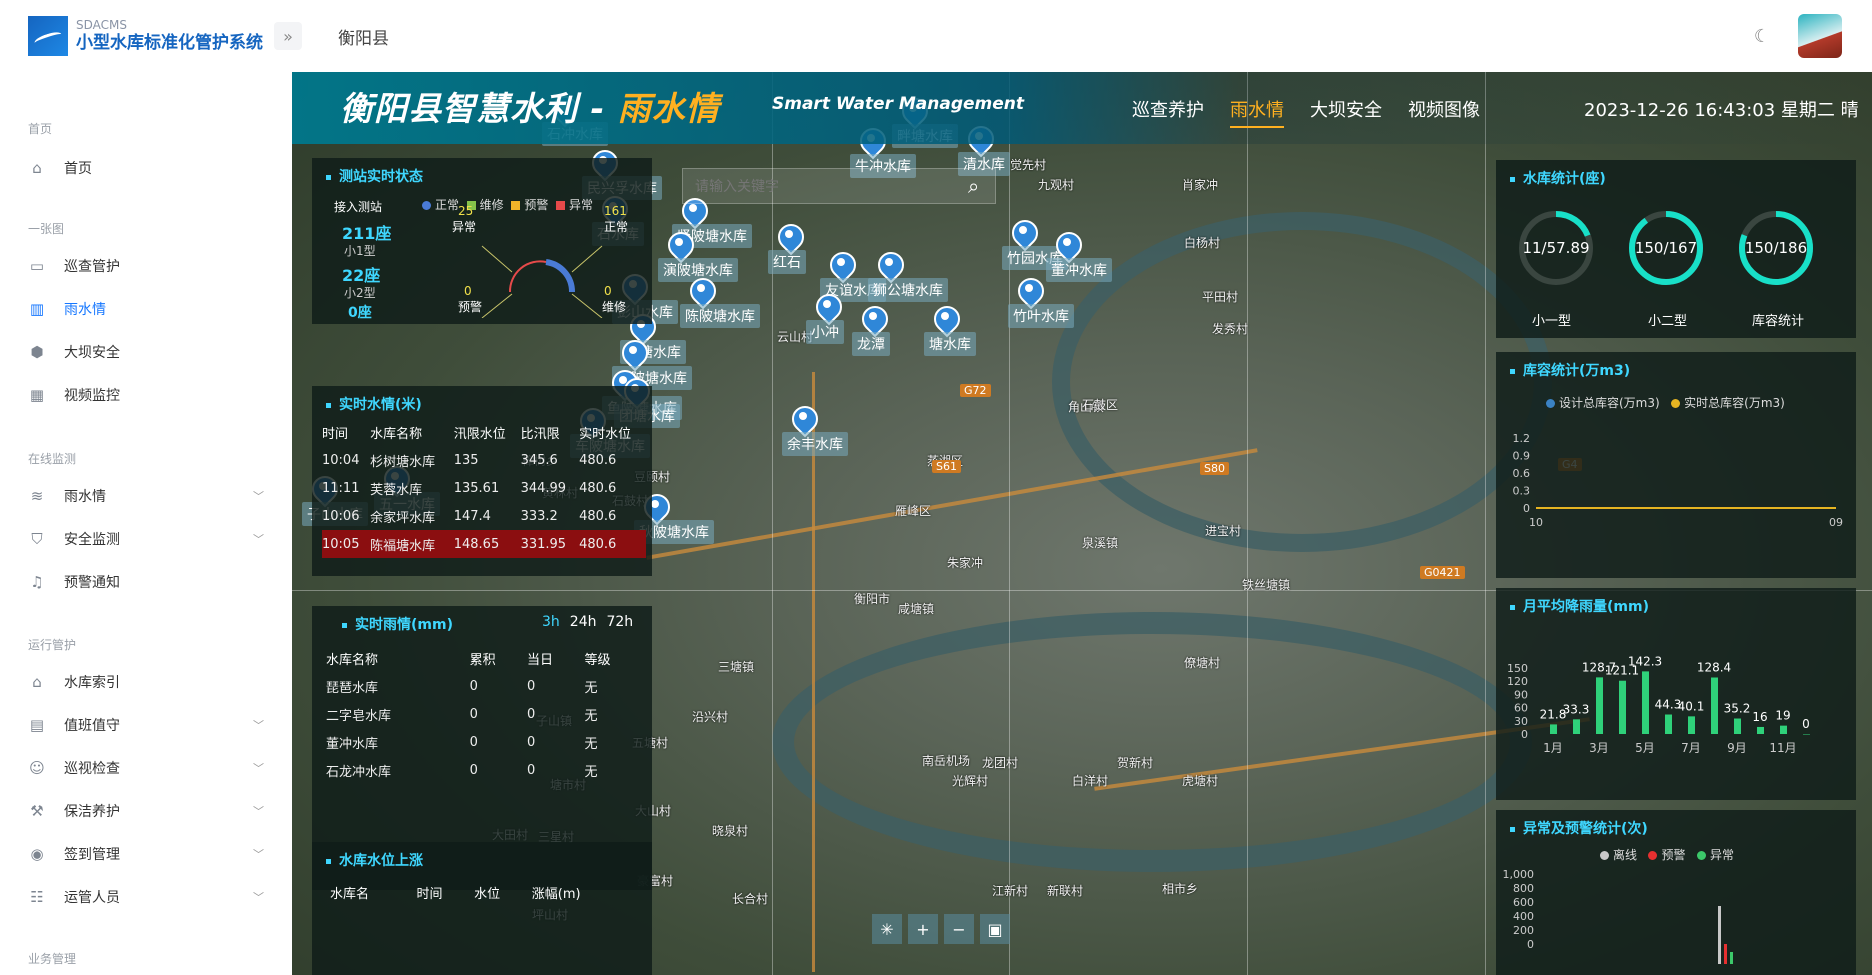 This screenshot has width=1872, height=975. What do you see at coordinates (484, 686) in the screenshot?
I see `table-row: 琵琶水库 0 0 无` at bounding box center [484, 686].